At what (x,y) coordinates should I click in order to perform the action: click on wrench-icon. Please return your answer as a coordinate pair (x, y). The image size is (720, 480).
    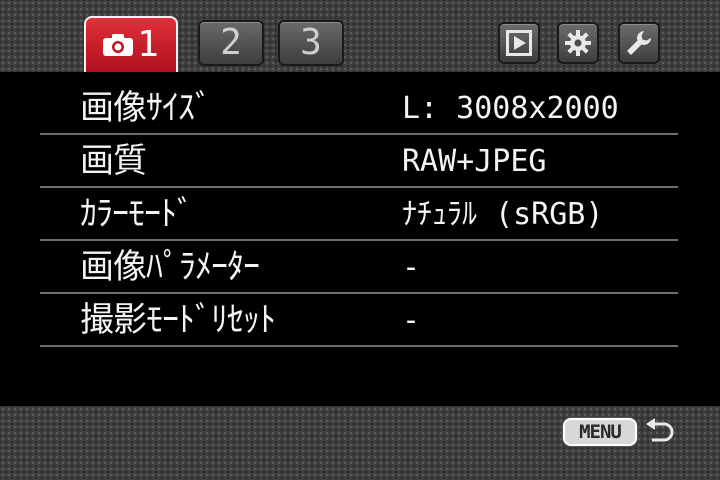
    Looking at the image, I should click on (639, 43).